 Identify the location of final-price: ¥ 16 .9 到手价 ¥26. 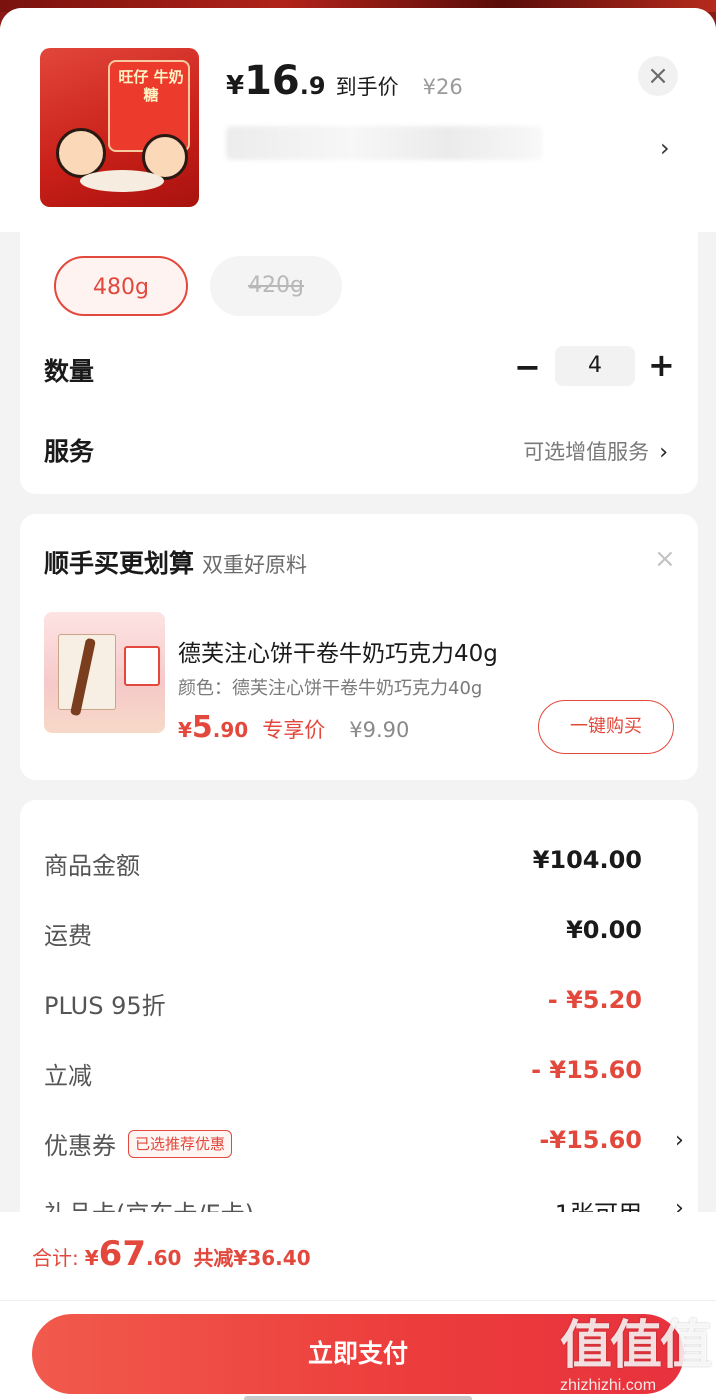
(344, 81).